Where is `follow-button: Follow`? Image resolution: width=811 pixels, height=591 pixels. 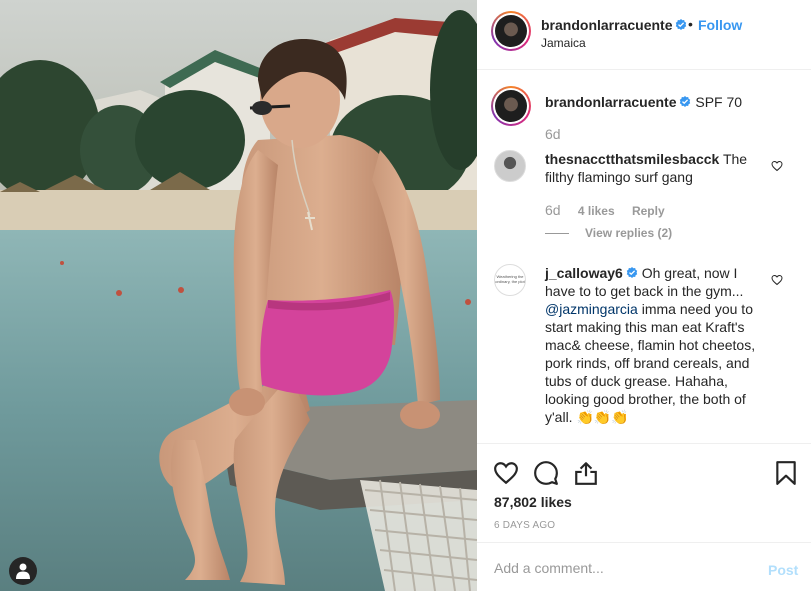 follow-button: Follow is located at coordinates (720, 25).